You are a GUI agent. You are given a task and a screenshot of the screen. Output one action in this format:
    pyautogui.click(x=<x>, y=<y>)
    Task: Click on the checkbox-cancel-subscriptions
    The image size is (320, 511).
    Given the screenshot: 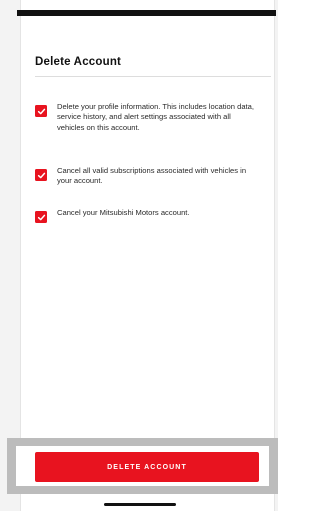 What is the action you would take?
    pyautogui.click(x=41, y=175)
    